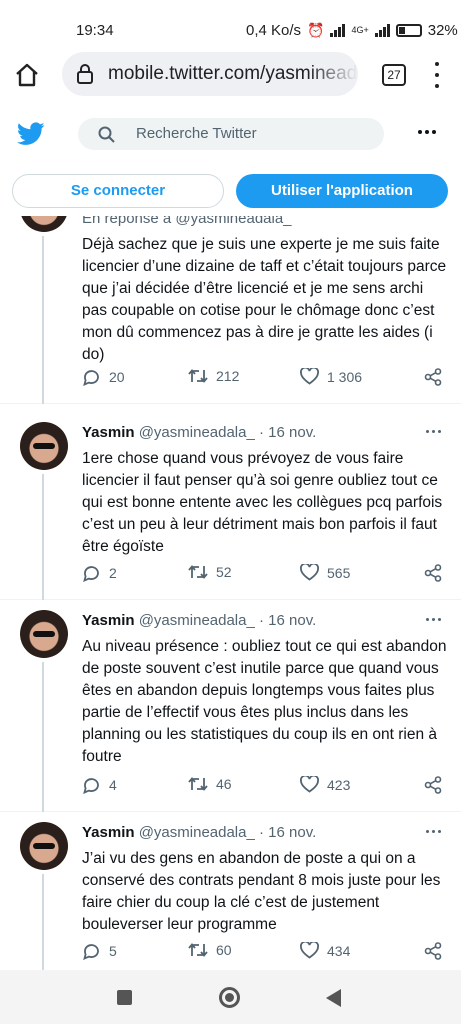 The height and width of the screenshot is (1024, 461). Describe the element at coordinates (345, 376) in the screenshot. I see `like-count: 1 306` at that location.